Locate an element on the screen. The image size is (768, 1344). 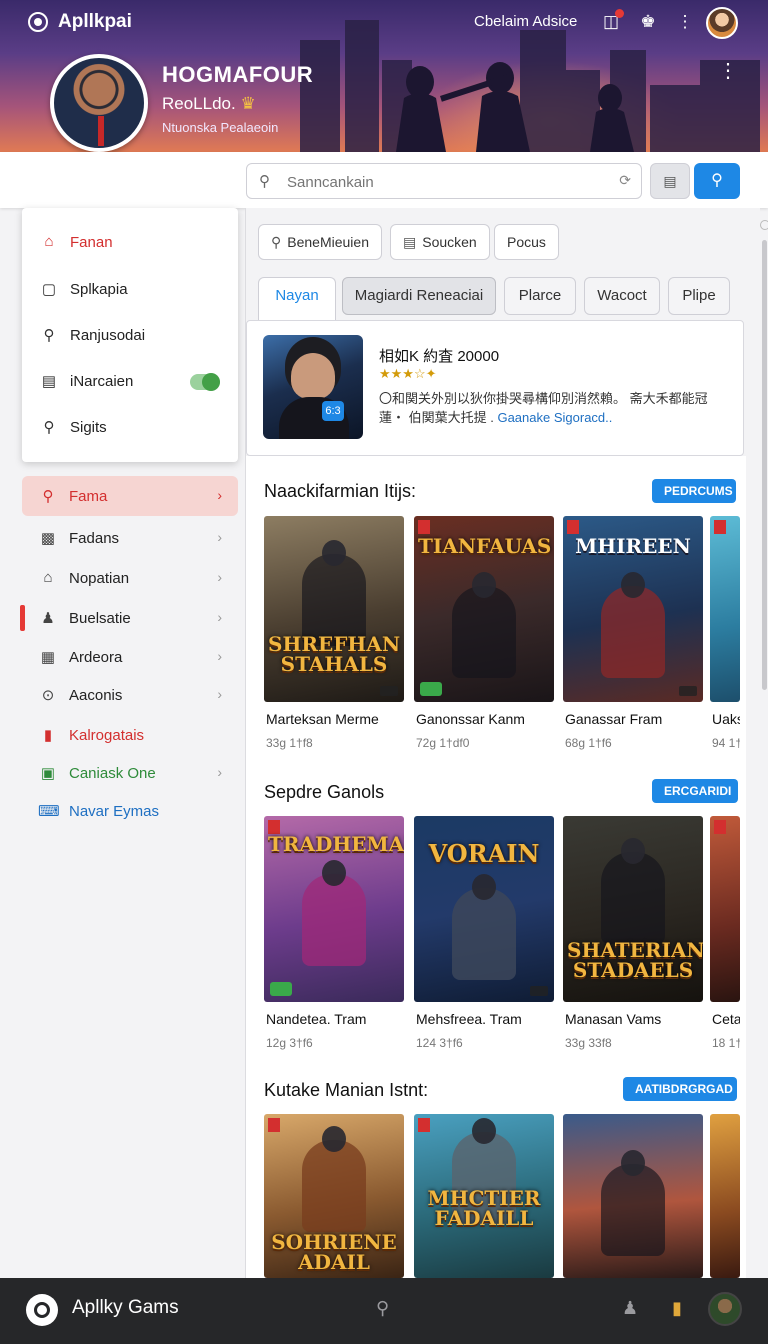
dropdown-item-4: ▤ iNarcaien is located at coordinates (130, 381).